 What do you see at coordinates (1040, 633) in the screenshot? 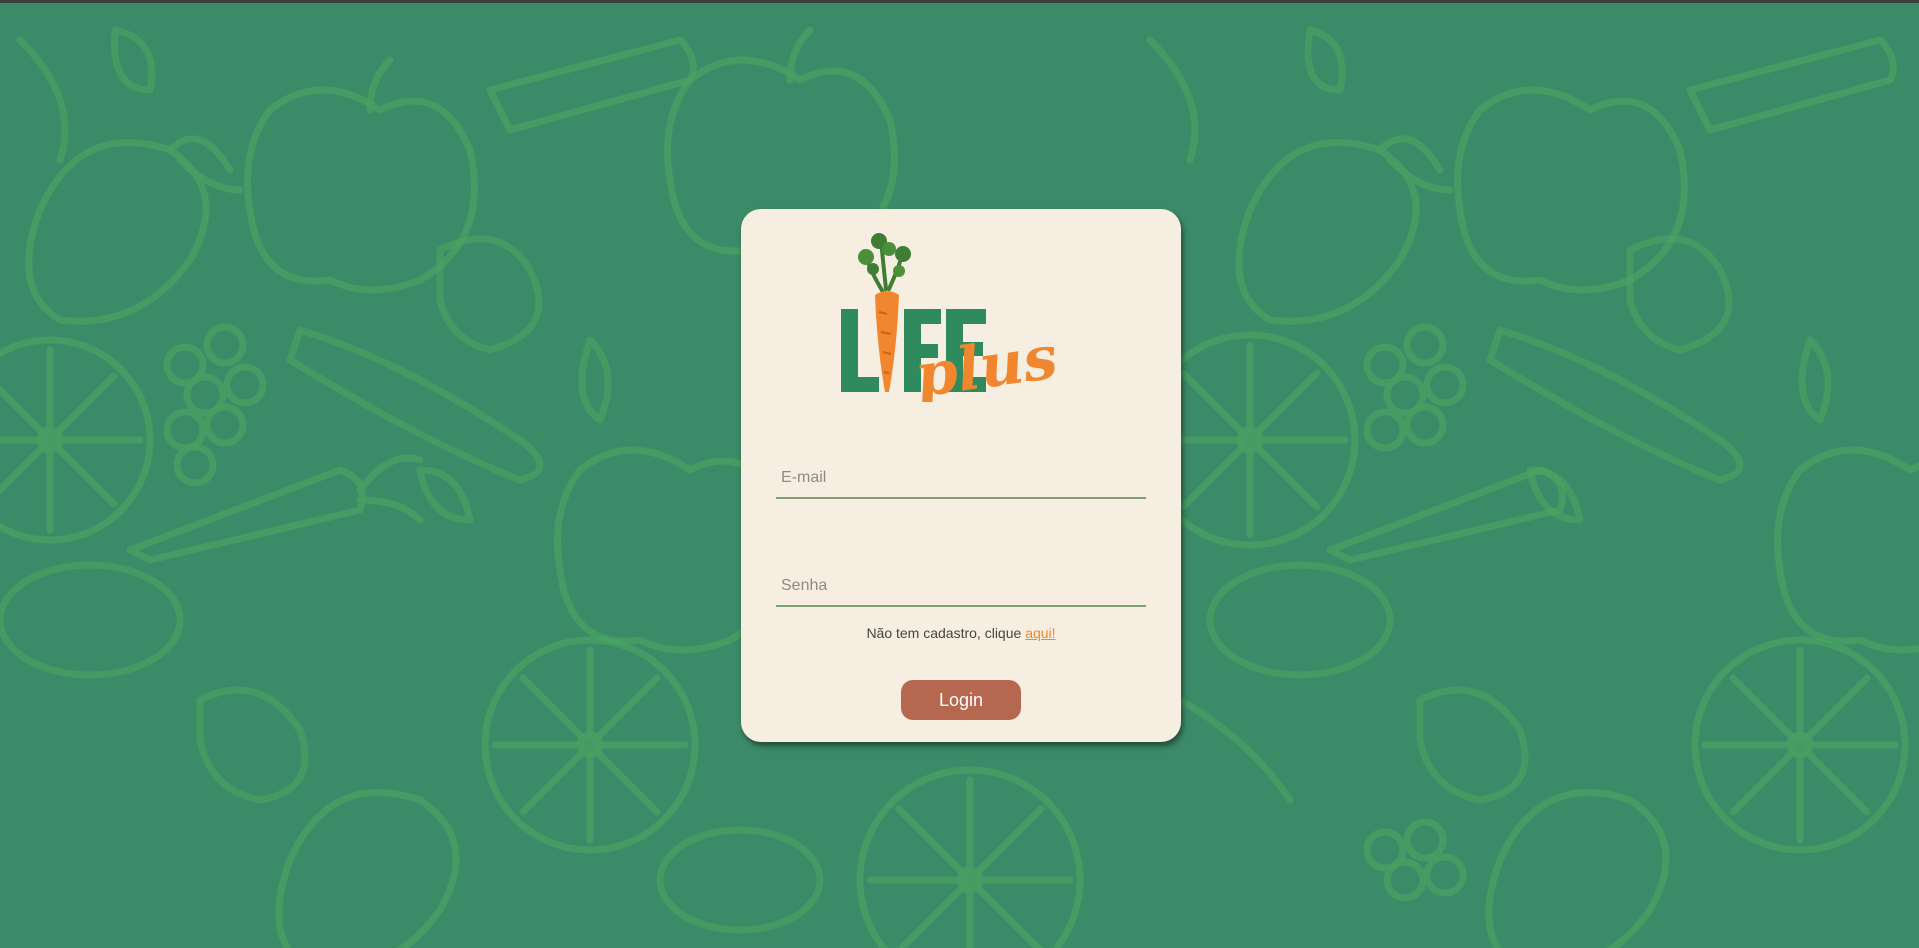
I see `signup-link: aqui!` at bounding box center [1040, 633].